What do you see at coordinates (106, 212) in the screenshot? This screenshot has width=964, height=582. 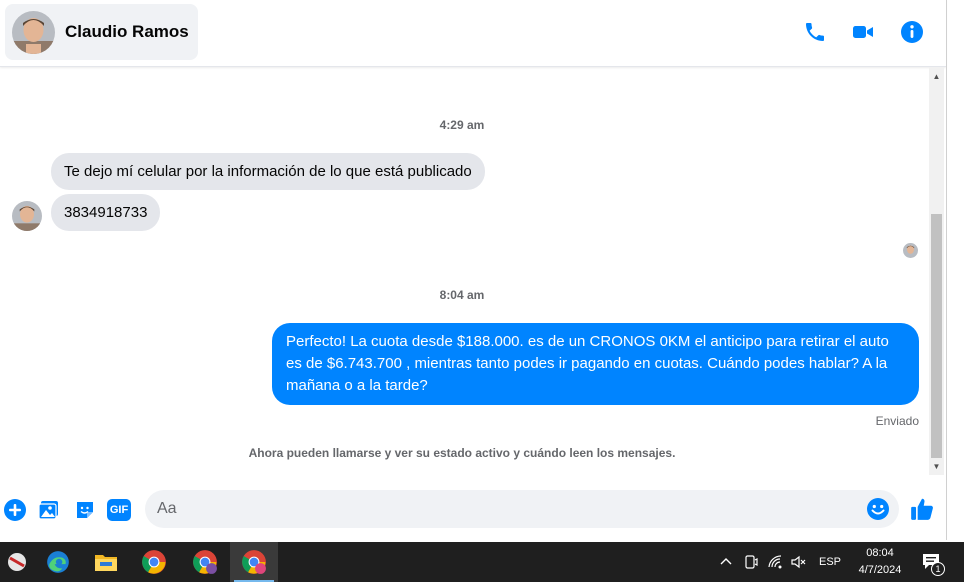 I see `incoming-message: 3834918733` at bounding box center [106, 212].